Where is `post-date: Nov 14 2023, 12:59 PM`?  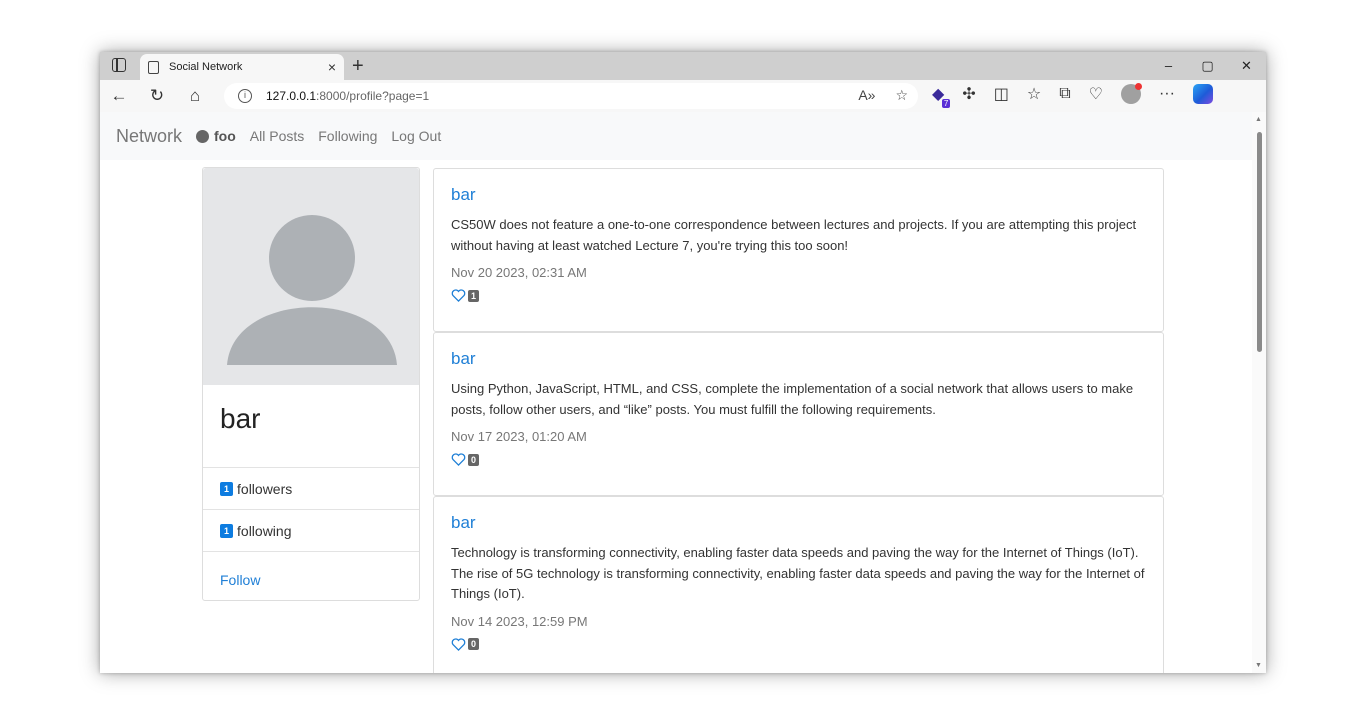
post-date: Nov 14 2023, 12:59 PM is located at coordinates (519, 621).